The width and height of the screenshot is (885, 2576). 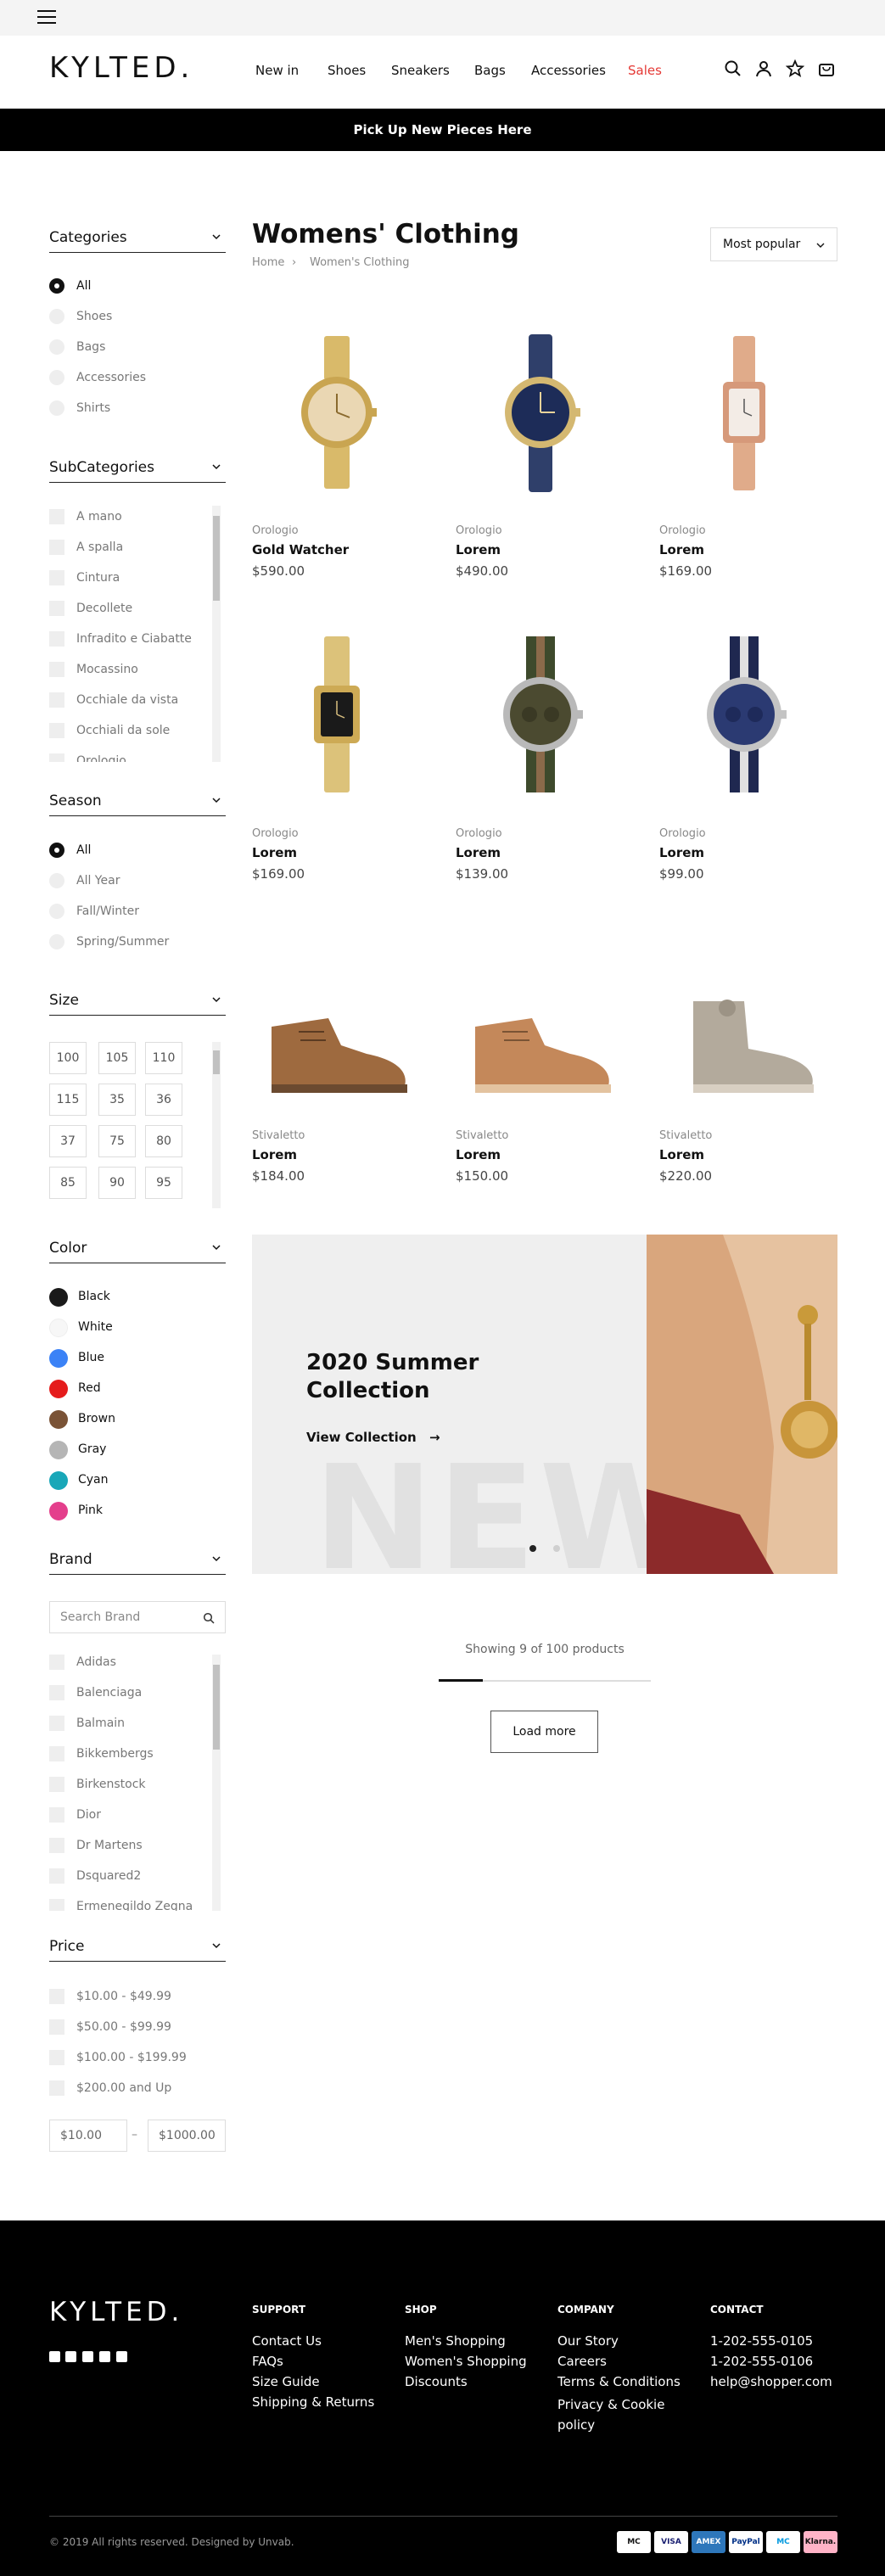 I want to click on brand-title: Brand, so click(x=70, y=1559).